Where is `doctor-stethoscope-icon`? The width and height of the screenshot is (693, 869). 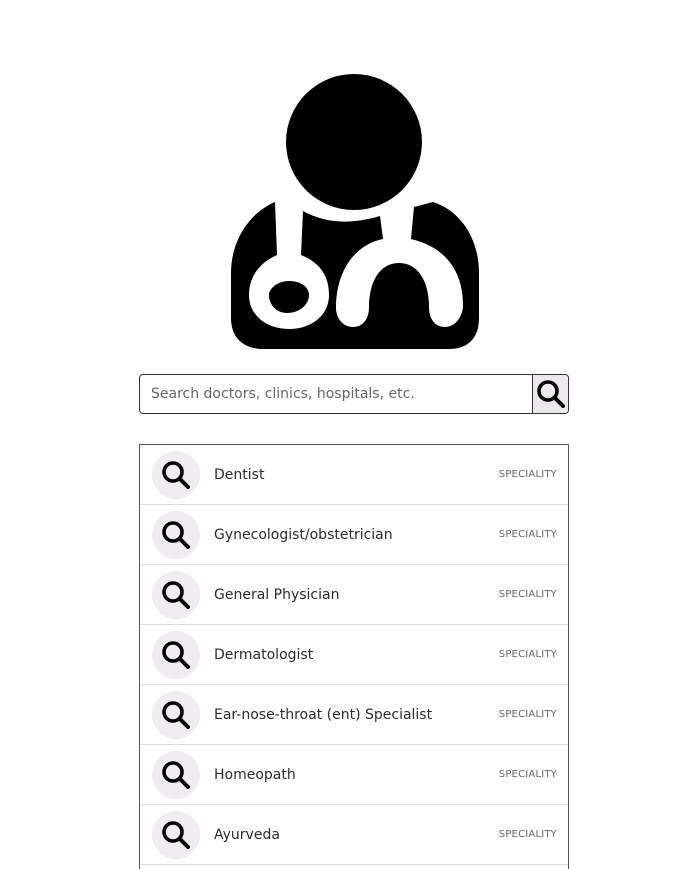 doctor-stethoscope-icon is located at coordinates (355, 211).